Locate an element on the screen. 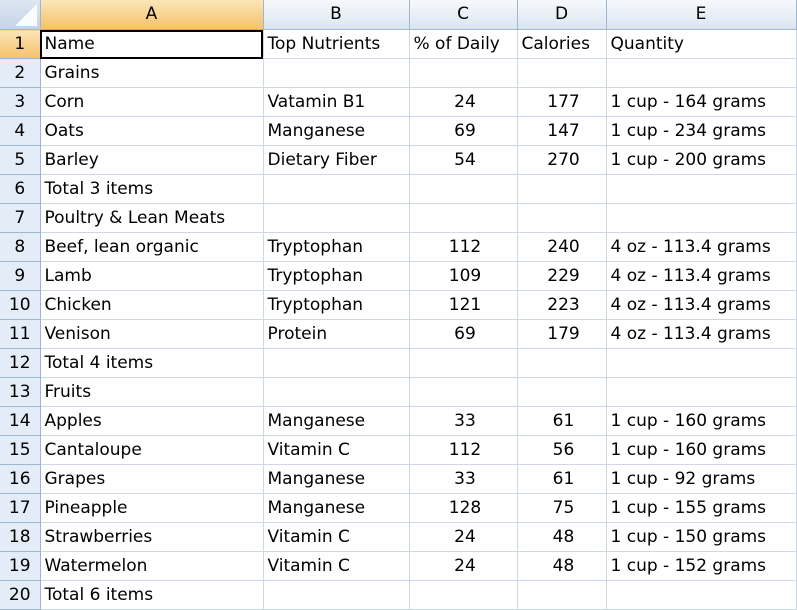 This screenshot has height=610, width=797. cell-c15: 112 is located at coordinates (463, 450).